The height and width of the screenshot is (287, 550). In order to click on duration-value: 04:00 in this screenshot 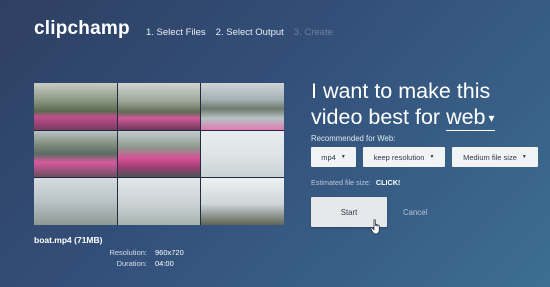, I will do `click(164, 263)`.